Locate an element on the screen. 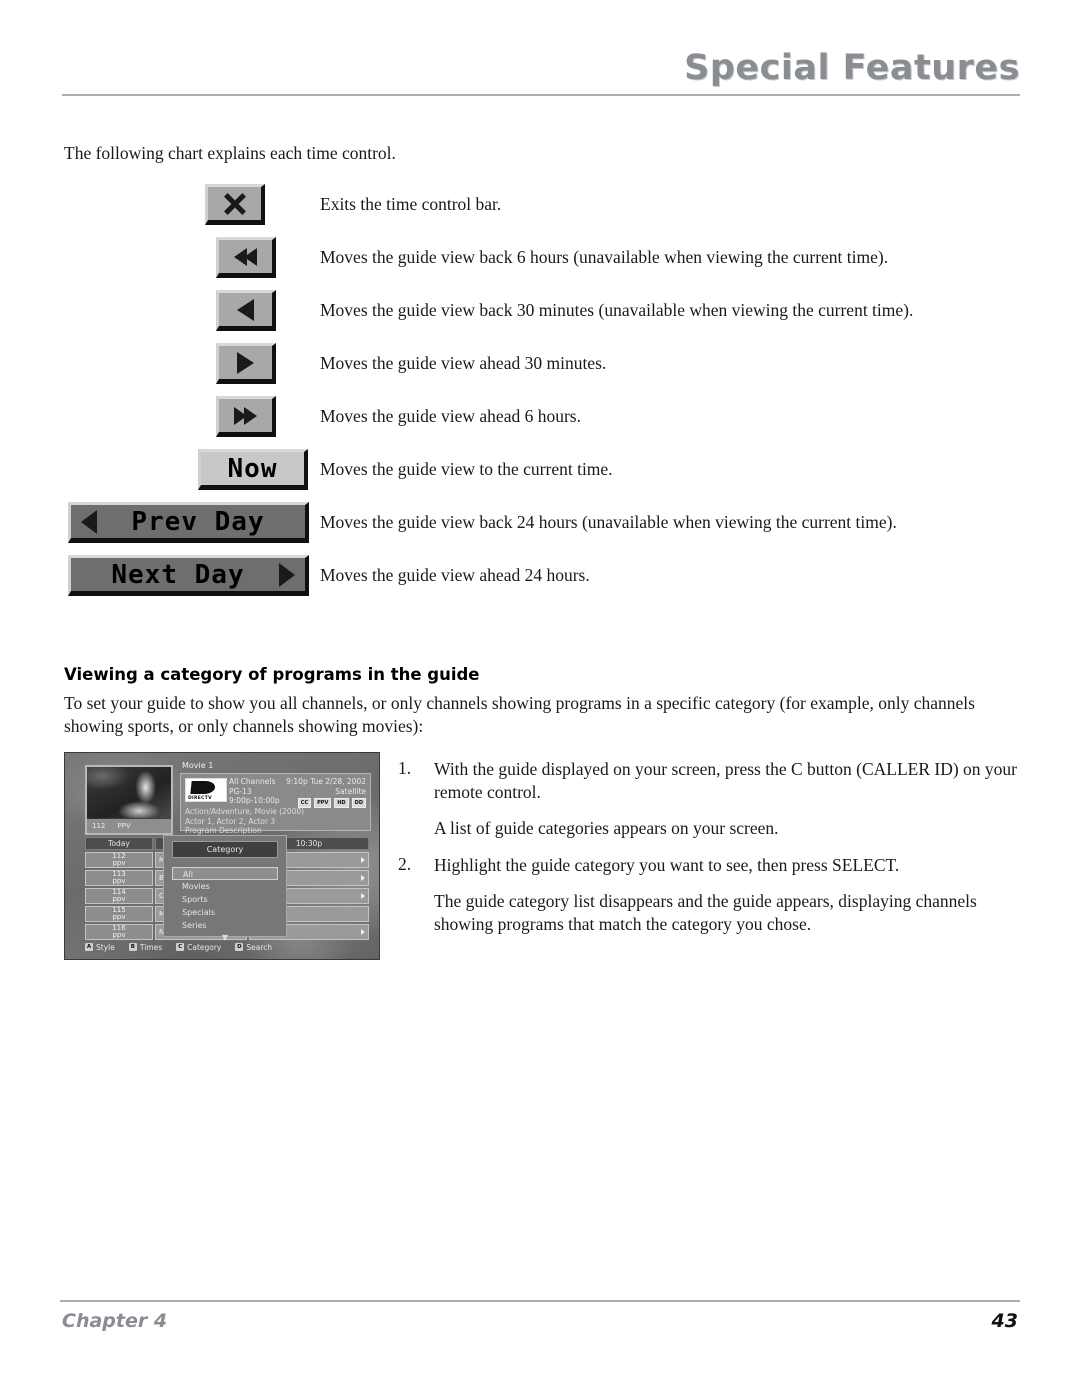 The height and width of the screenshot is (1397, 1080). channel-cell: 113 ppv is located at coordinates (119, 878).